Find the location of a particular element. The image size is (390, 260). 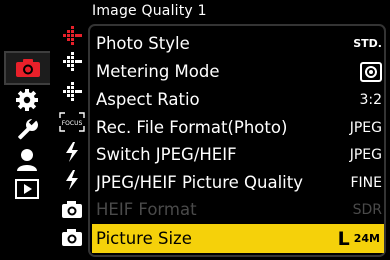

camera-icon is located at coordinates (28, 68).